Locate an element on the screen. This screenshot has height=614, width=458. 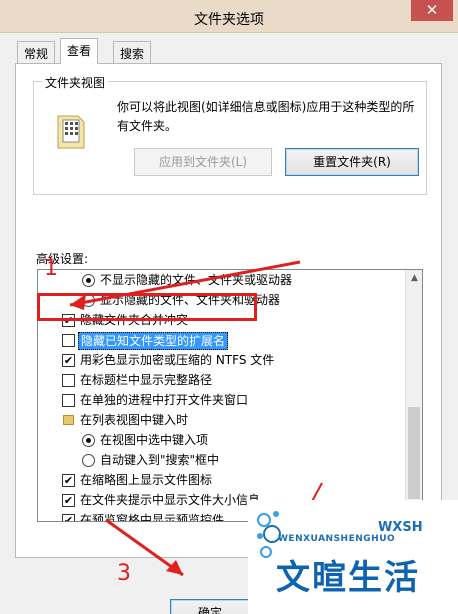
scroll-up-icon: ▲ is located at coordinates (414, 278).